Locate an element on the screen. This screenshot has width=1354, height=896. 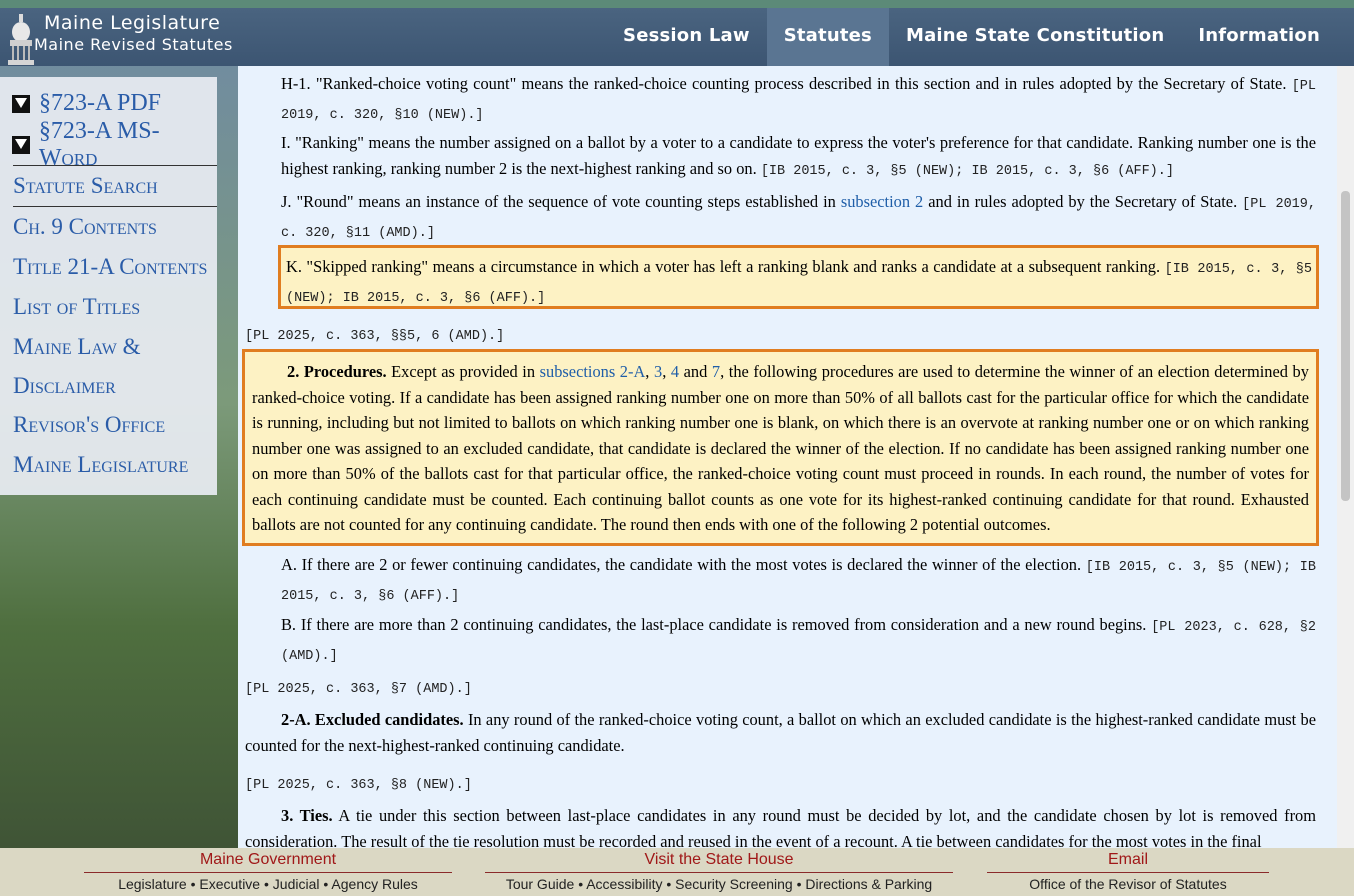
subsection-3-link: 3 is located at coordinates (658, 371).